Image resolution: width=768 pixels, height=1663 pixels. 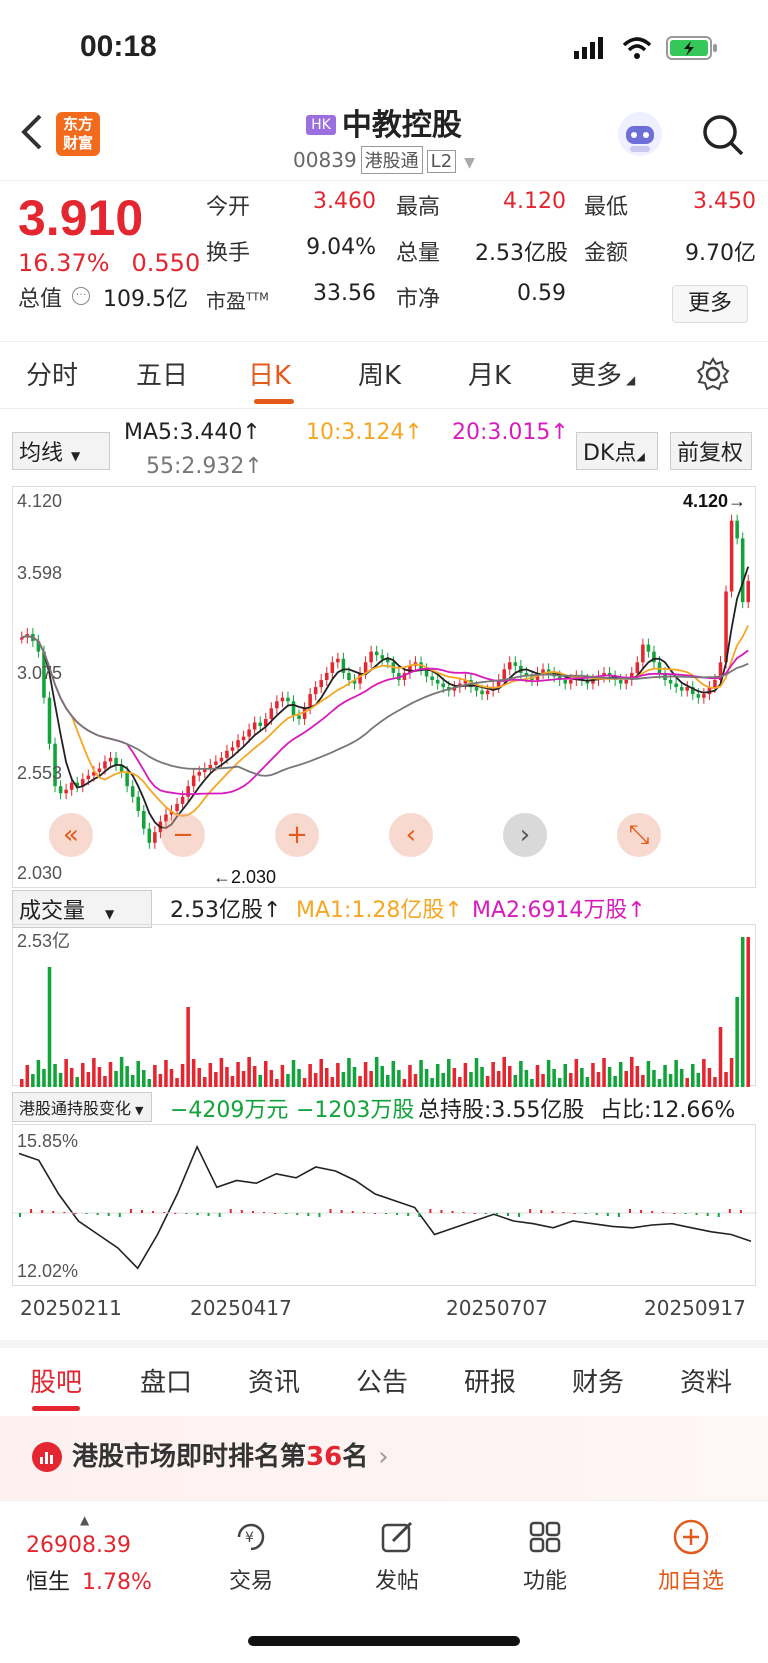 I want to click on date-tick-3: 20250707, so click(x=497, y=1308).